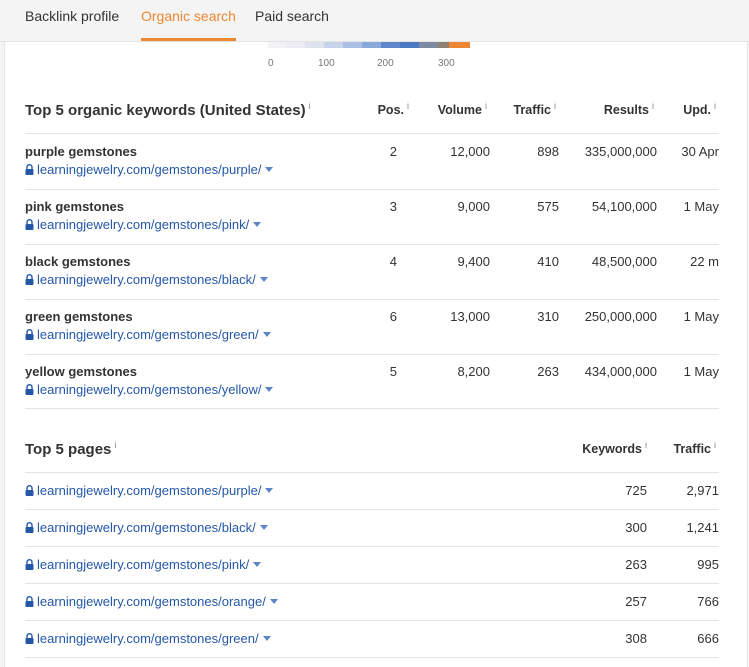 The height and width of the screenshot is (667, 749). I want to click on col-traffic: Traffic i, so click(525, 109).